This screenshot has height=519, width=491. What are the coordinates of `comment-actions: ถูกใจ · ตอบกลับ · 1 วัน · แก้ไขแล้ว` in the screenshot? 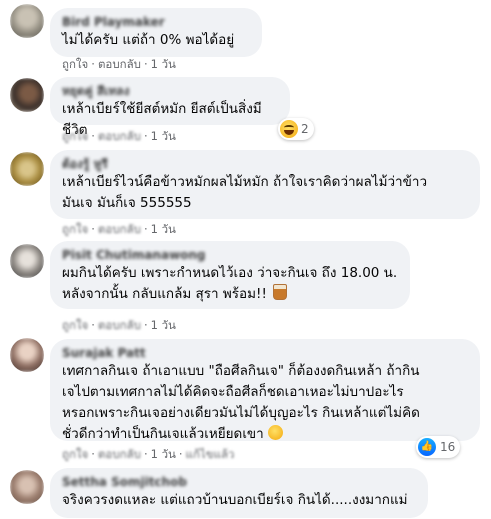 It's located at (148, 454).